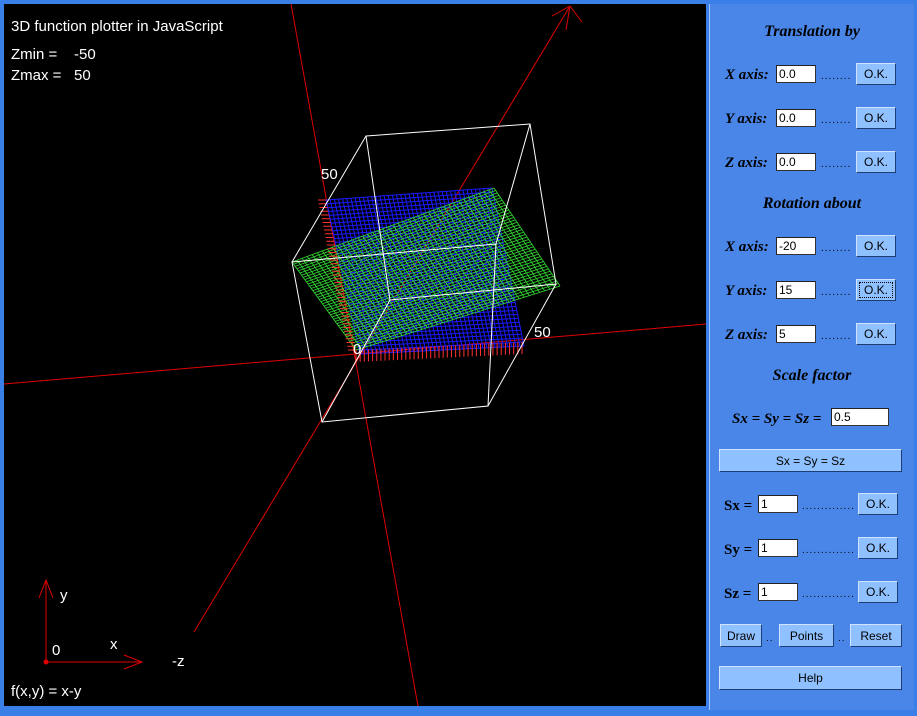 The width and height of the screenshot is (917, 716). What do you see at coordinates (82, 75) in the screenshot?
I see `zmax-value: 50` at bounding box center [82, 75].